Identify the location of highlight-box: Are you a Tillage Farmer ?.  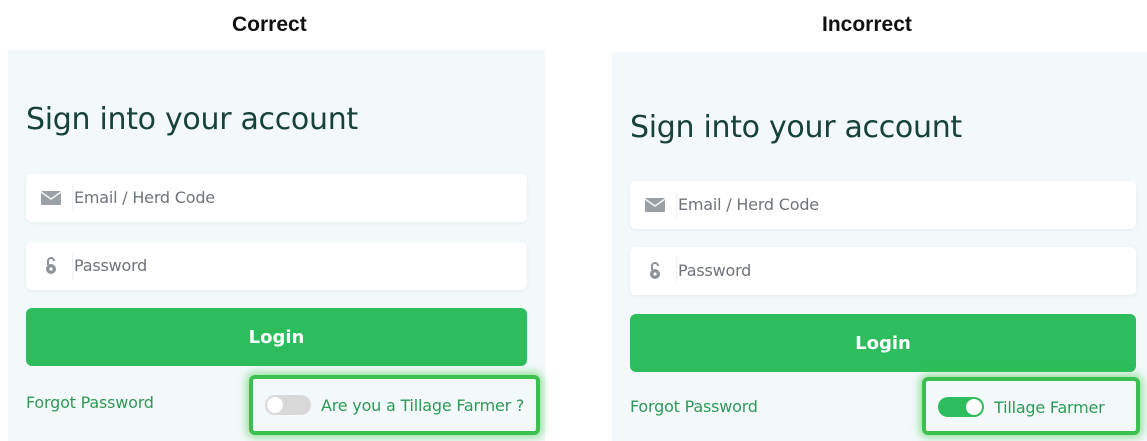
(394, 405).